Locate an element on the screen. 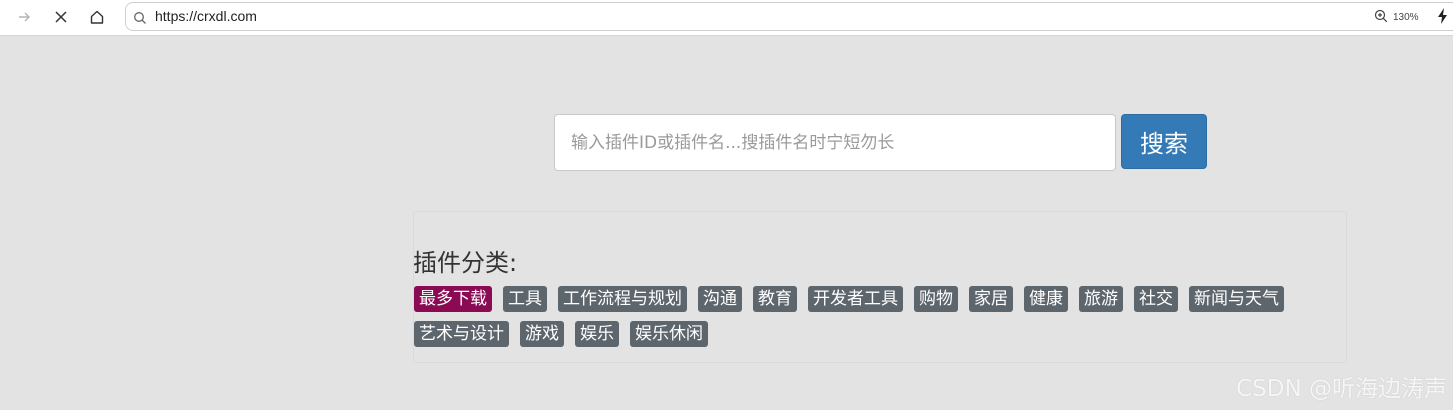  category-tag-news-weather: 新闻与天气 is located at coordinates (1236, 299).